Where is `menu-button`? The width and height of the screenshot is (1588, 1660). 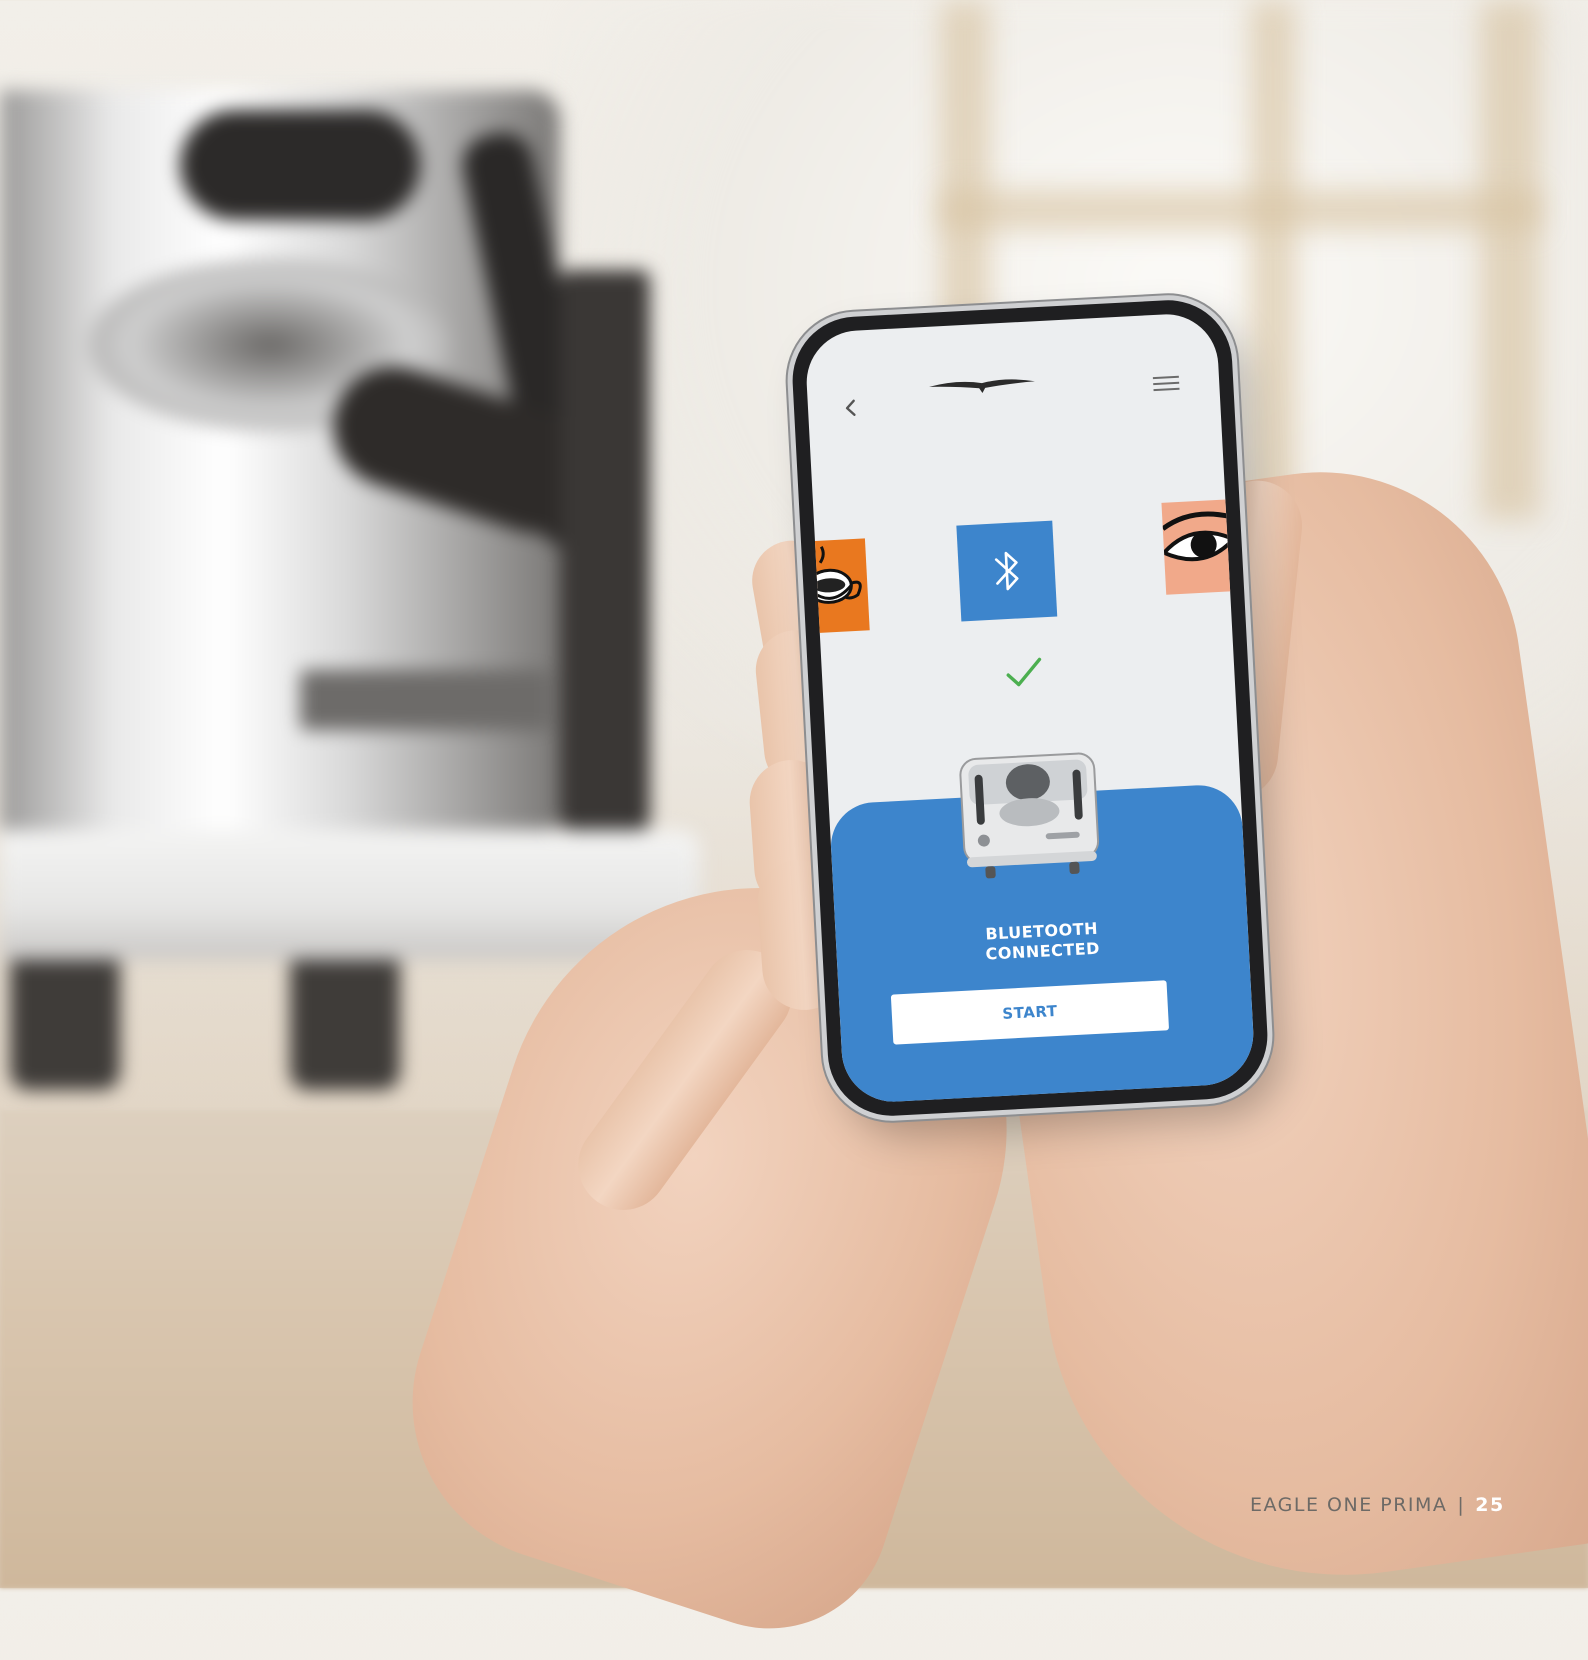 menu-button is located at coordinates (1166, 383).